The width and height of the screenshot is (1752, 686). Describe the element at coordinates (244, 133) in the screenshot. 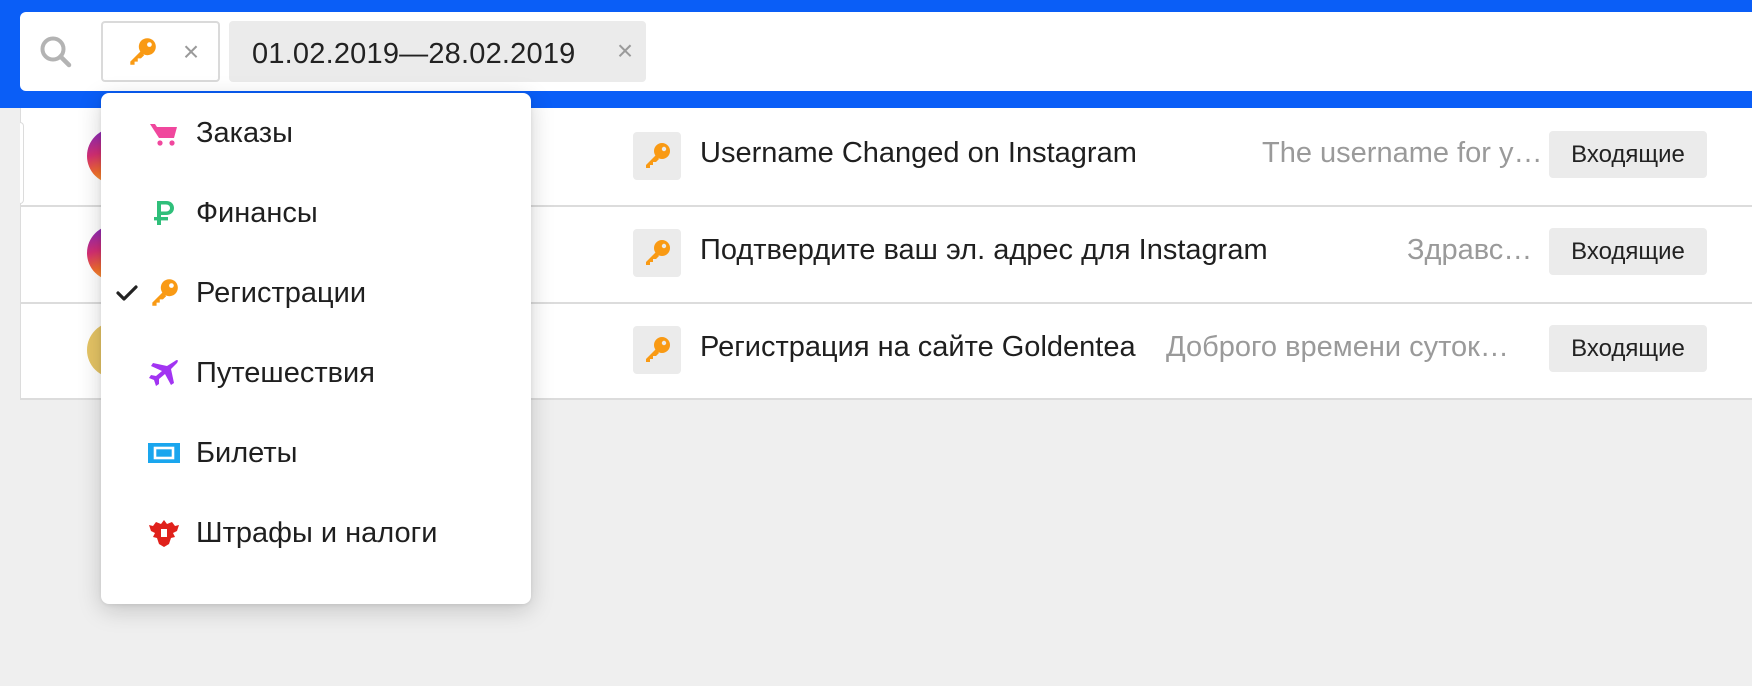

I see `menu-item-label: Заказы` at that location.